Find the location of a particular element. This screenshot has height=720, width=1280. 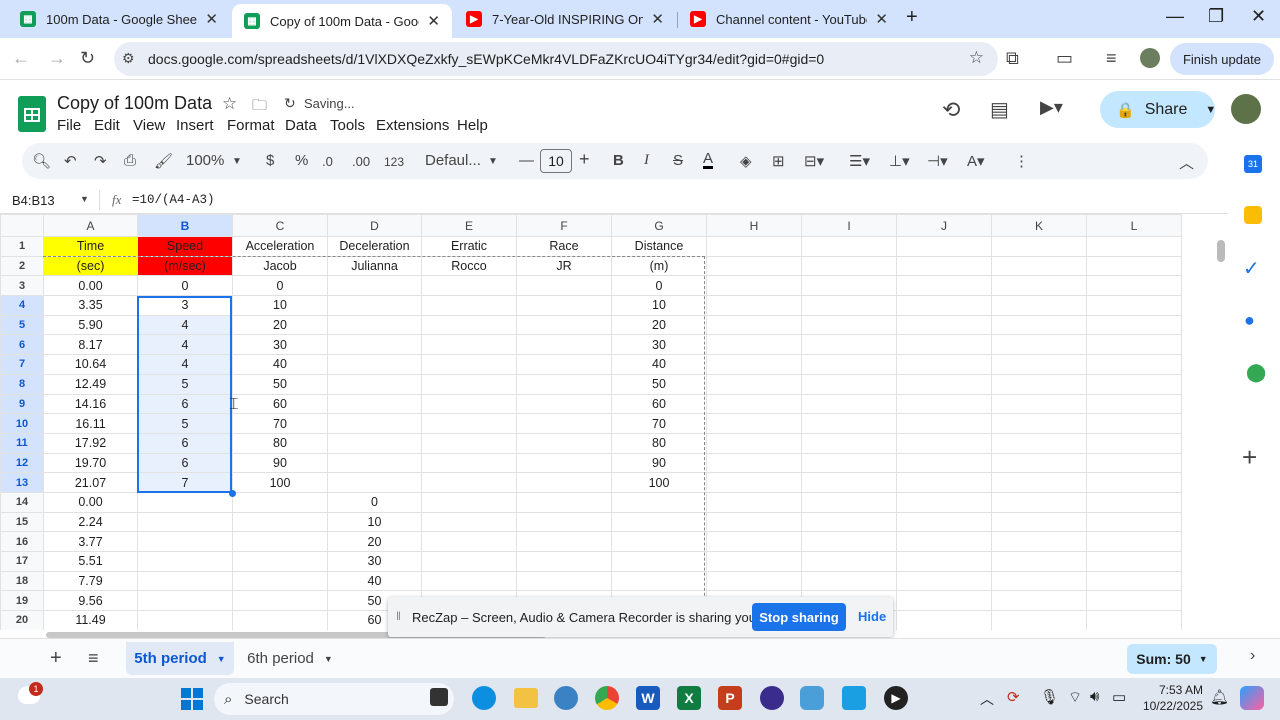

row-header: 19 is located at coordinates (22, 601).